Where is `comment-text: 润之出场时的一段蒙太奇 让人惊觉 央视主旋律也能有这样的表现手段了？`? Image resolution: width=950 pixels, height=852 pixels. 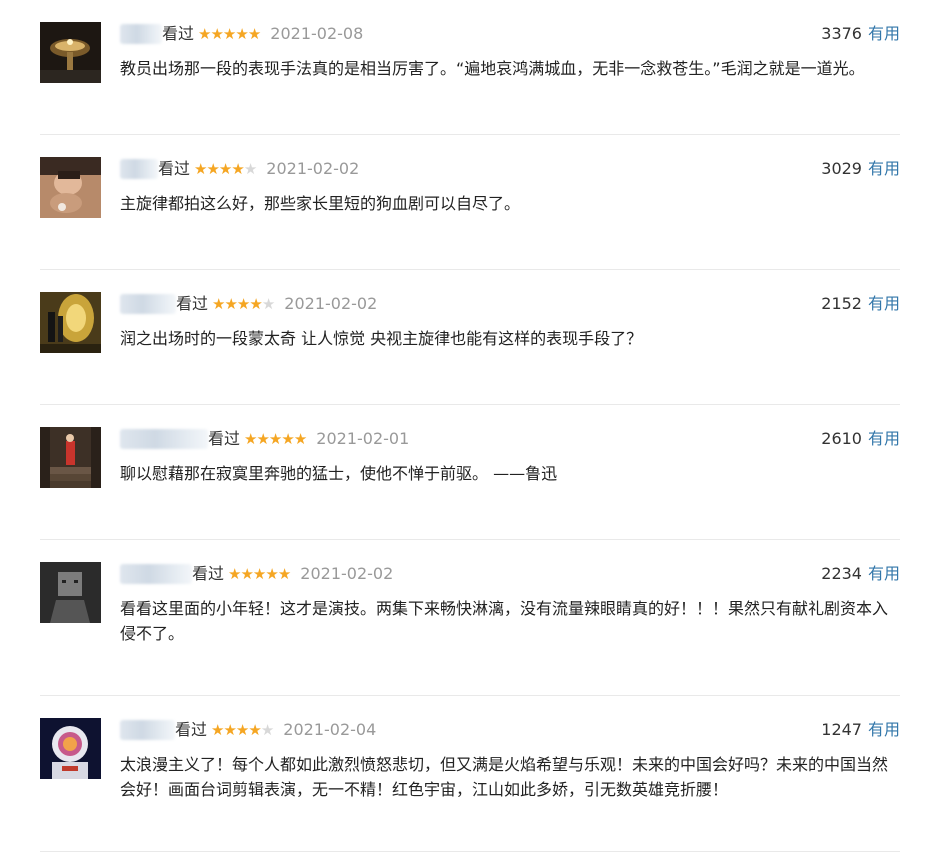 comment-text: 润之出场时的一段蒙太奇 让人惊觉 央视主旋律也能有这样的表现手段了？ is located at coordinates (381, 338).